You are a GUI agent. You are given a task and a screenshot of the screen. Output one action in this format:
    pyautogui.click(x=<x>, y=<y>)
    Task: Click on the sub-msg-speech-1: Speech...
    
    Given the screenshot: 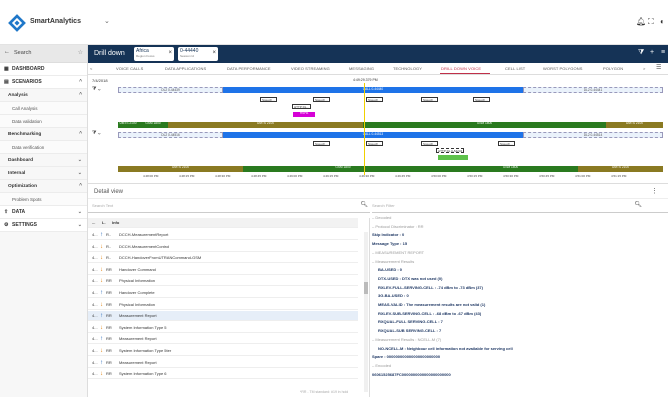 What is the action you would take?
    pyautogui.click(x=321, y=143)
    